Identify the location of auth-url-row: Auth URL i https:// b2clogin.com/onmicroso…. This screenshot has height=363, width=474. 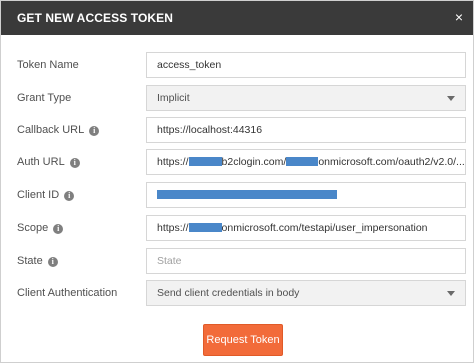
(237, 163).